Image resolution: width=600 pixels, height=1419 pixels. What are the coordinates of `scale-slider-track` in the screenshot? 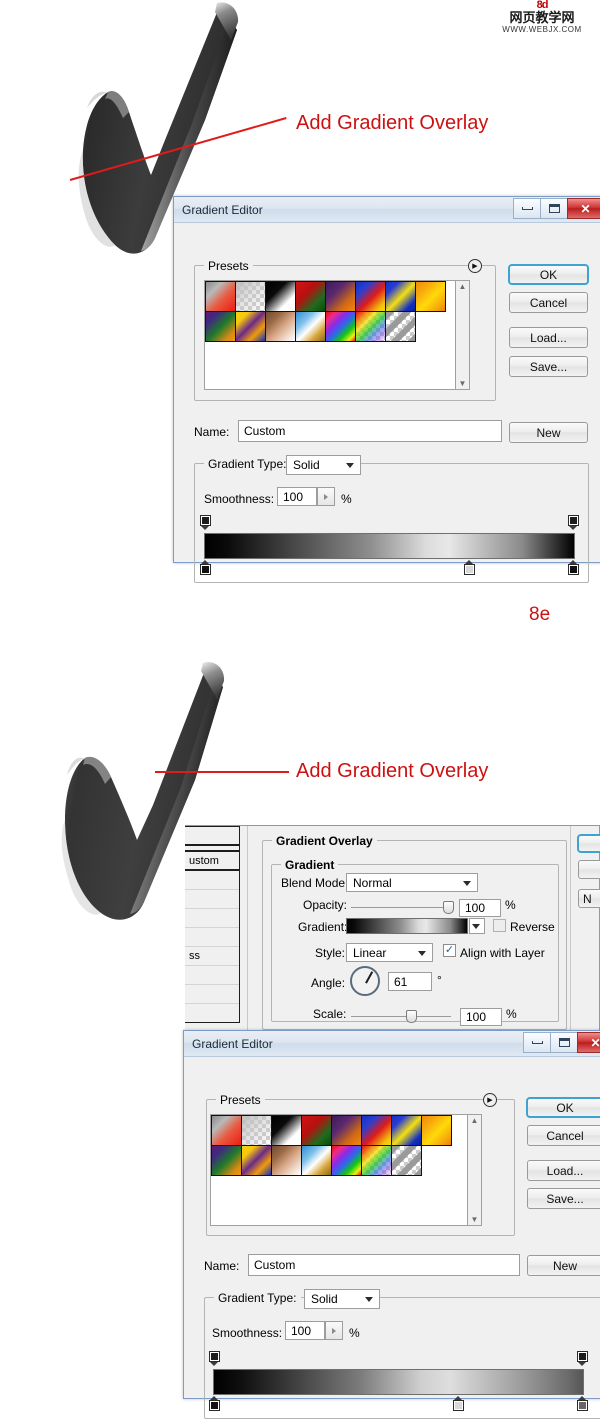 It's located at (401, 1016).